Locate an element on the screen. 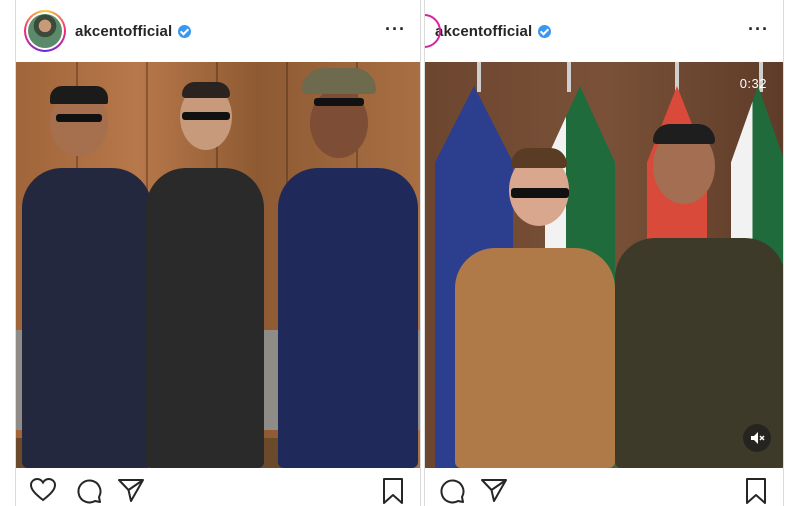  heart-icon is located at coordinates (43, 490).